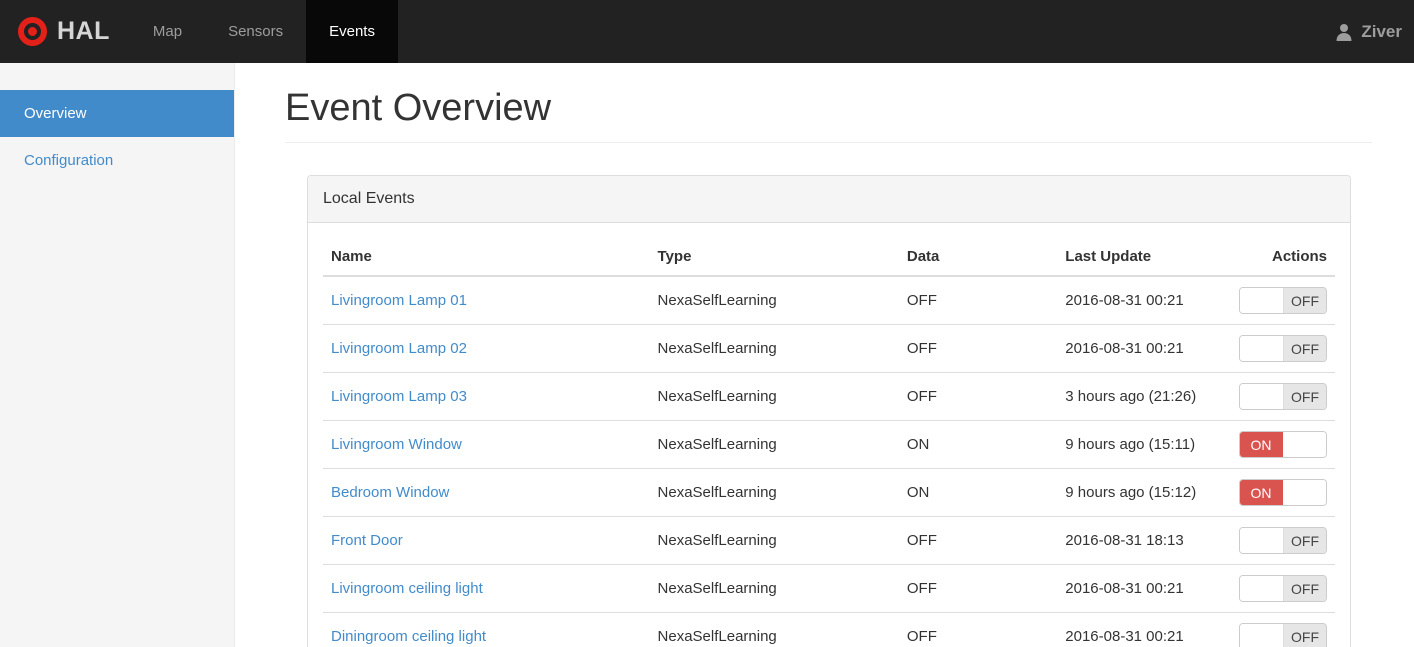  What do you see at coordinates (117, 113) in the screenshot?
I see `sidebar-item-overview: Overview` at bounding box center [117, 113].